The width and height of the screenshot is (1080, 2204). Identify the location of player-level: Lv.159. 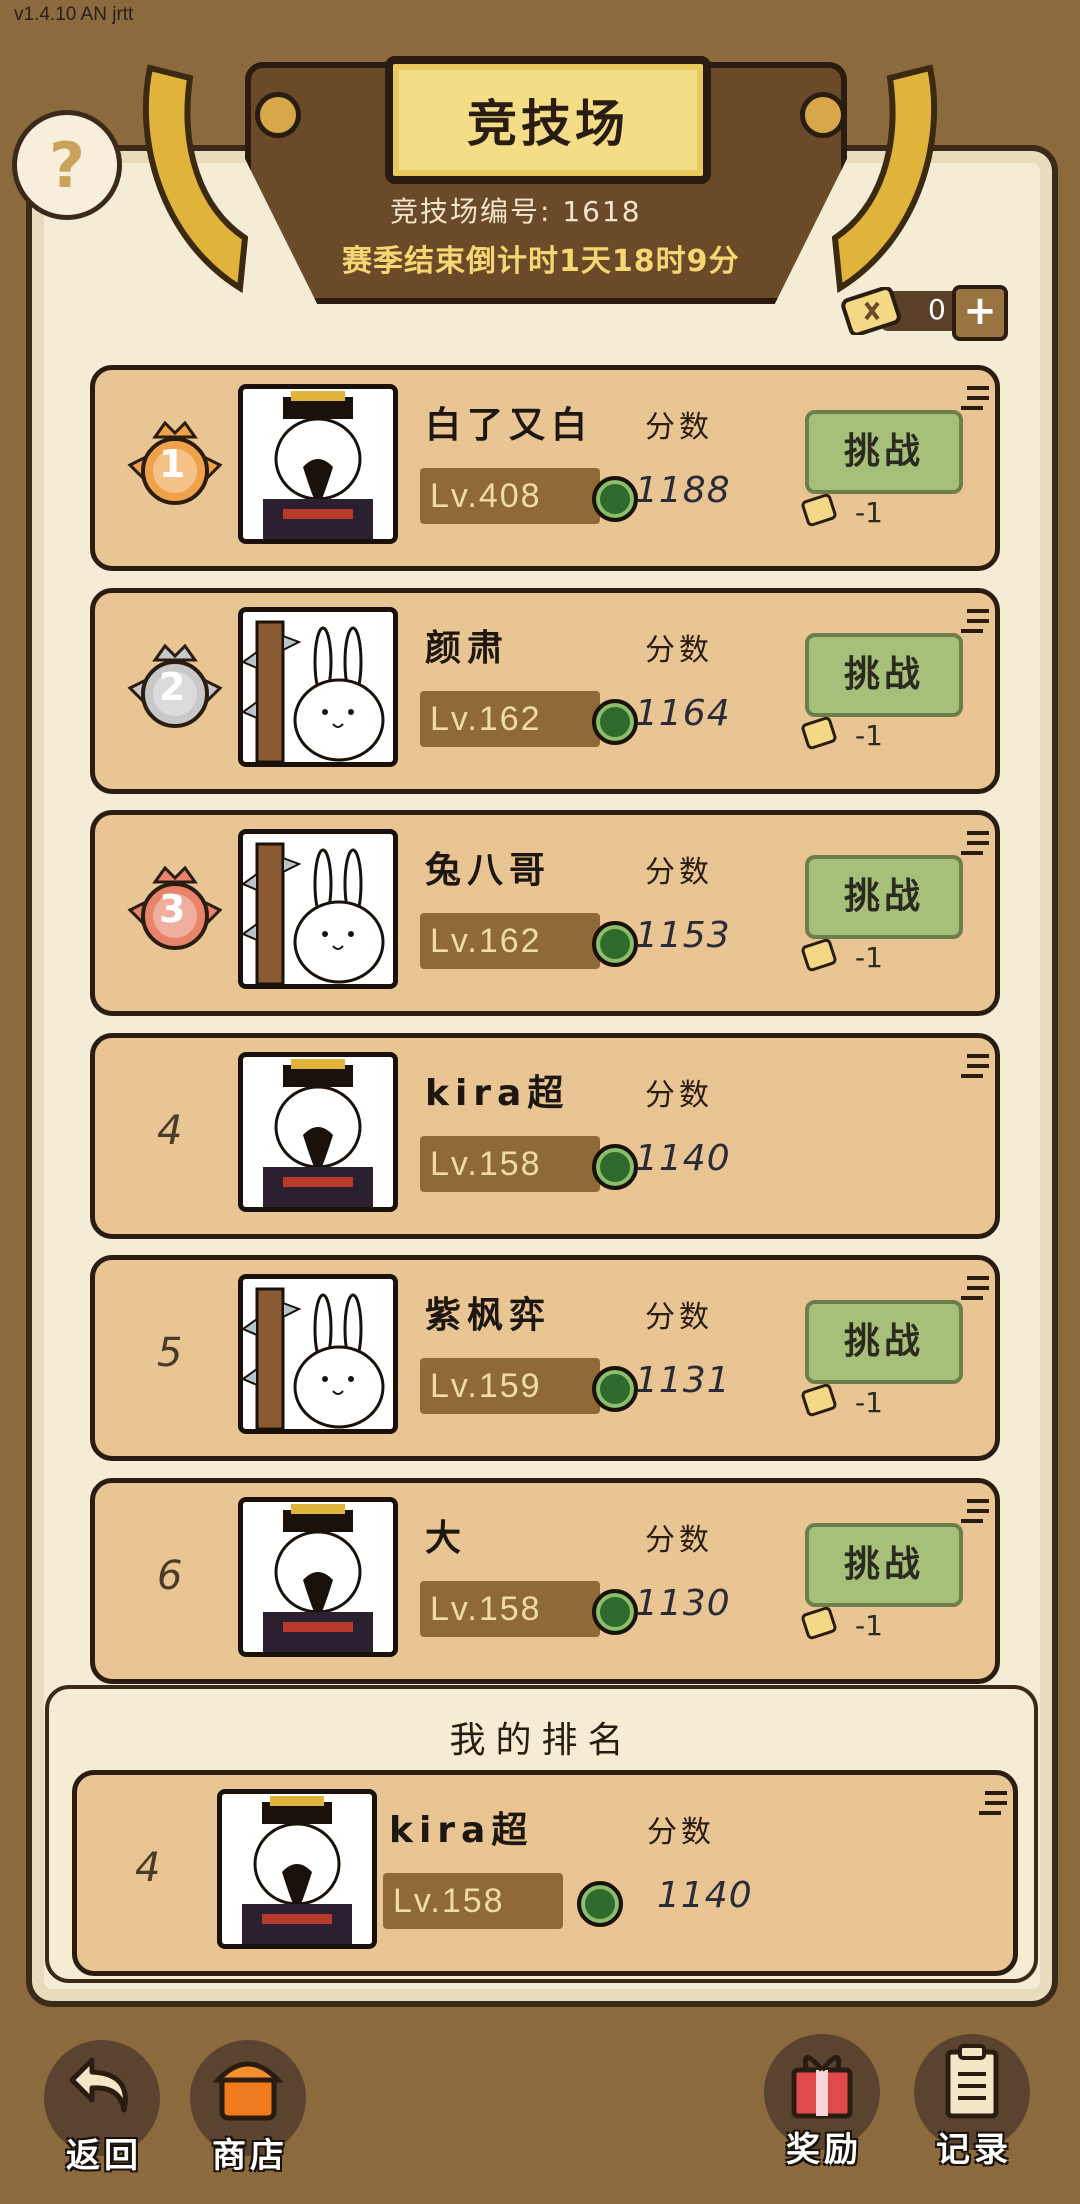
(510, 1386).